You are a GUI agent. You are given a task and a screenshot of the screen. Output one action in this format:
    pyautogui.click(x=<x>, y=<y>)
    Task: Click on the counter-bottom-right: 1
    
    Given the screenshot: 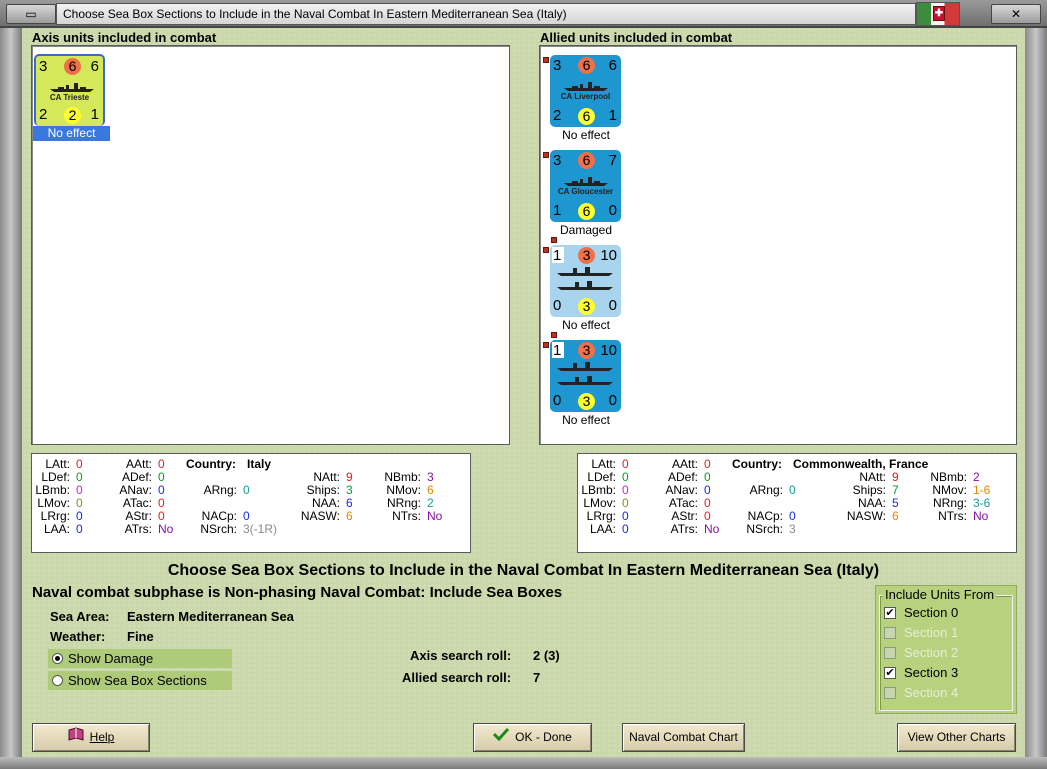 What is the action you would take?
    pyautogui.click(x=94, y=114)
    